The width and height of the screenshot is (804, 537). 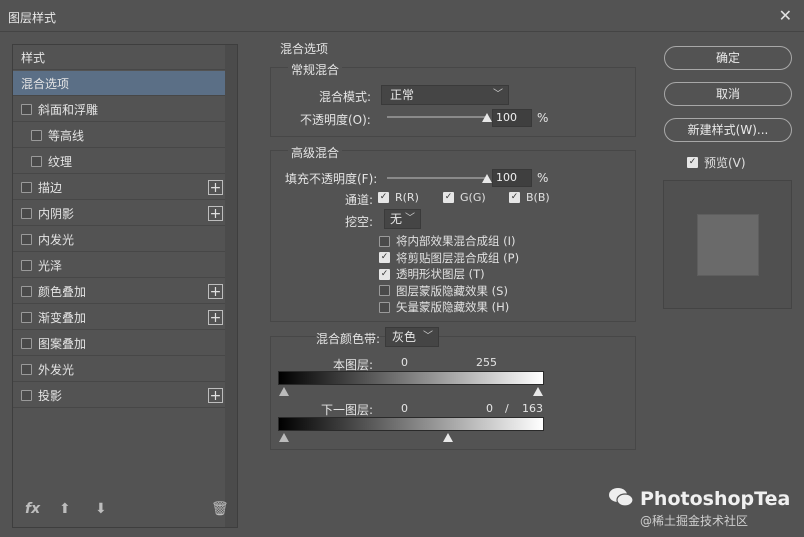 What do you see at coordinates (60, 161) in the screenshot?
I see `style-label: 纹理` at bounding box center [60, 161].